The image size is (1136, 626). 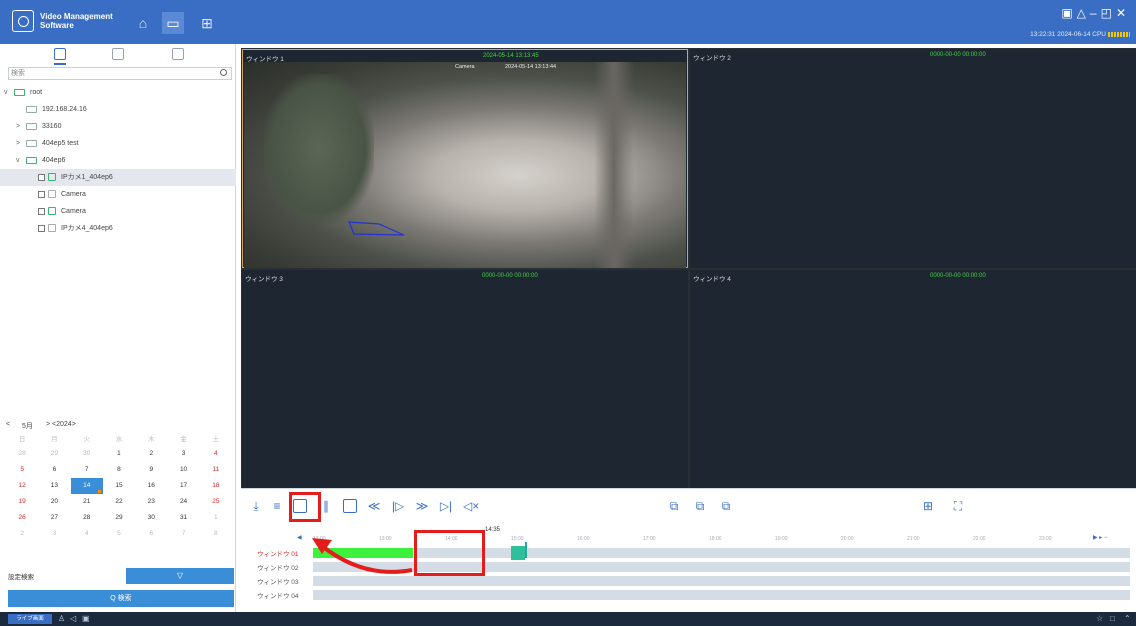 What do you see at coordinates (86, 618) in the screenshot?
I see `monitor-icon: ▣` at bounding box center [86, 618].